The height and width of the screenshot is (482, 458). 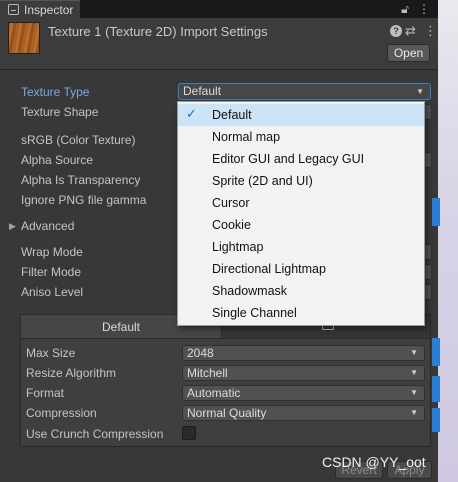 What do you see at coordinates (301, 291) in the screenshot?
I see `menu-item-shadowmask: Shadowmask` at bounding box center [301, 291].